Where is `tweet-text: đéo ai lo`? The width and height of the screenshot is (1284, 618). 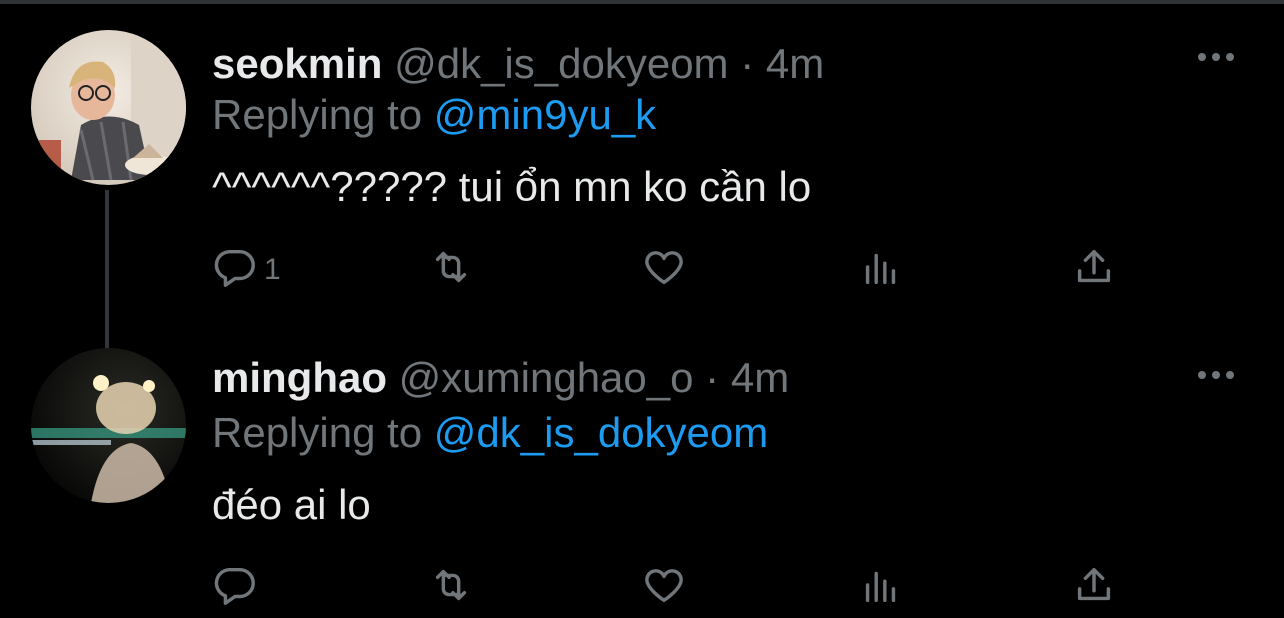
tweet-text: đéo ai lo is located at coordinates (291, 504).